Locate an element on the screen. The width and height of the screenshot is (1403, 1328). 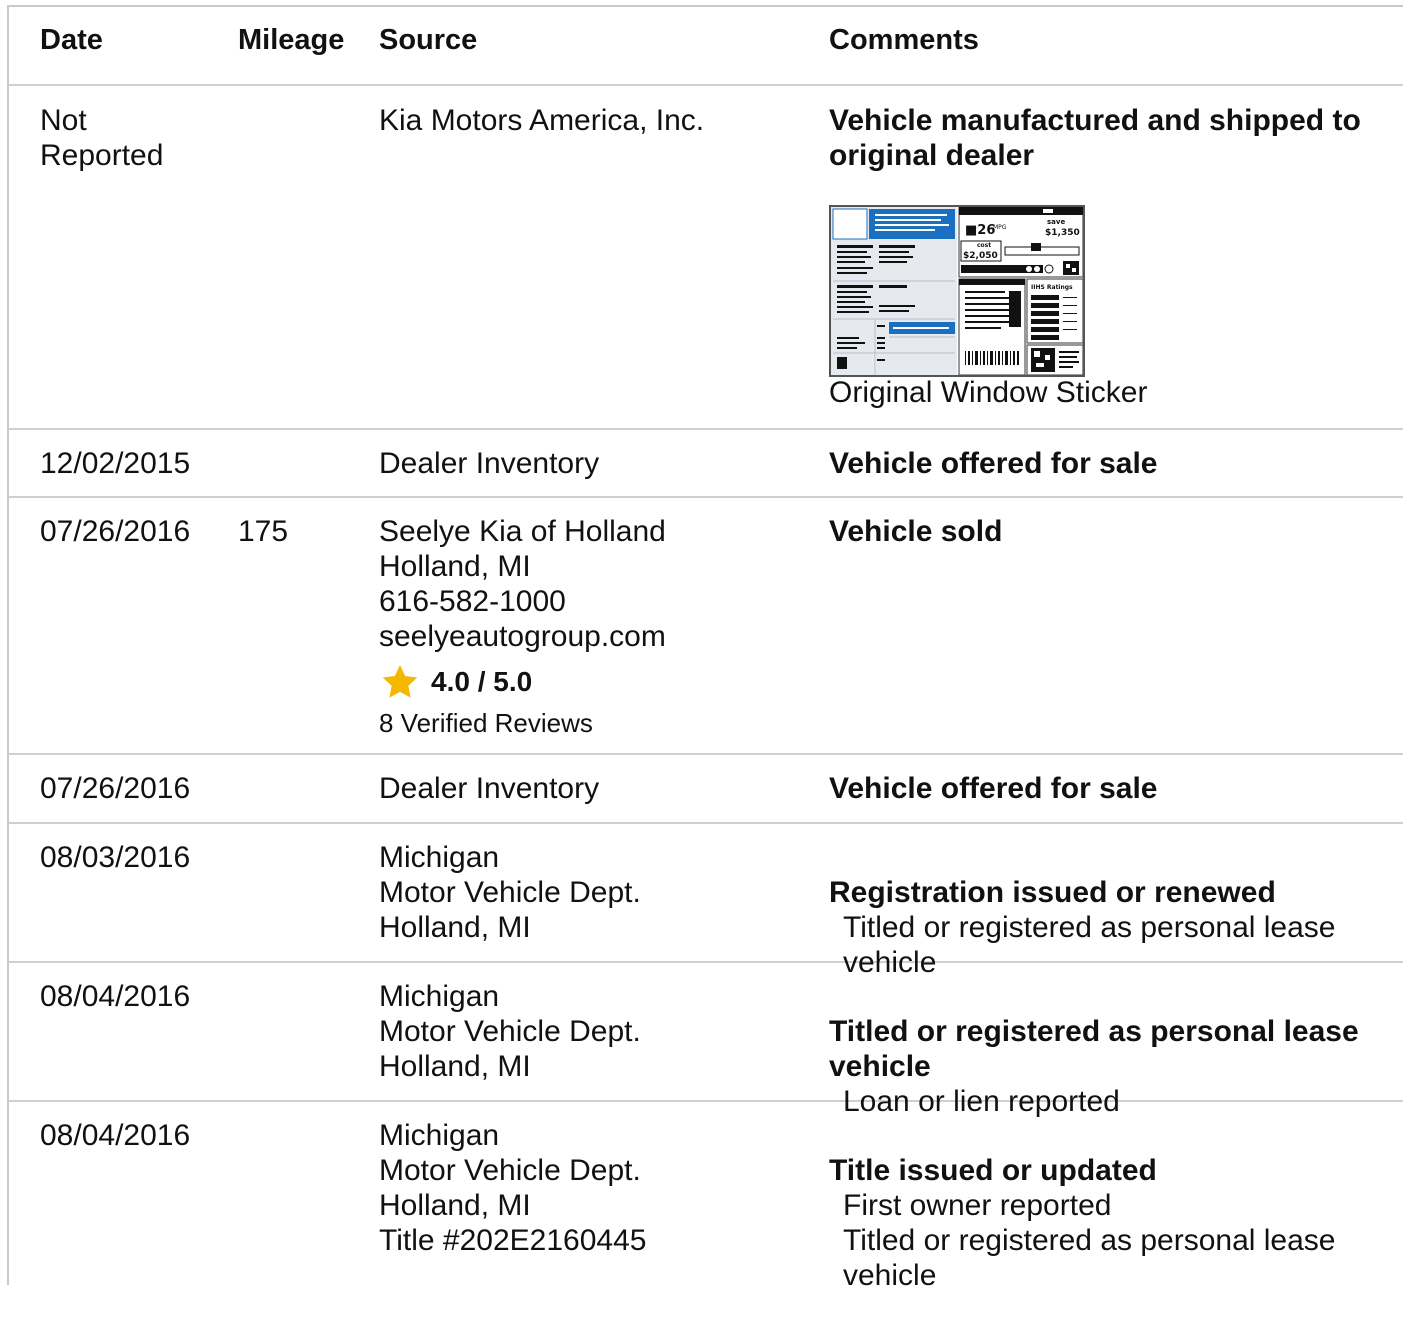
svg-text: cost is located at coordinates (984, 245).